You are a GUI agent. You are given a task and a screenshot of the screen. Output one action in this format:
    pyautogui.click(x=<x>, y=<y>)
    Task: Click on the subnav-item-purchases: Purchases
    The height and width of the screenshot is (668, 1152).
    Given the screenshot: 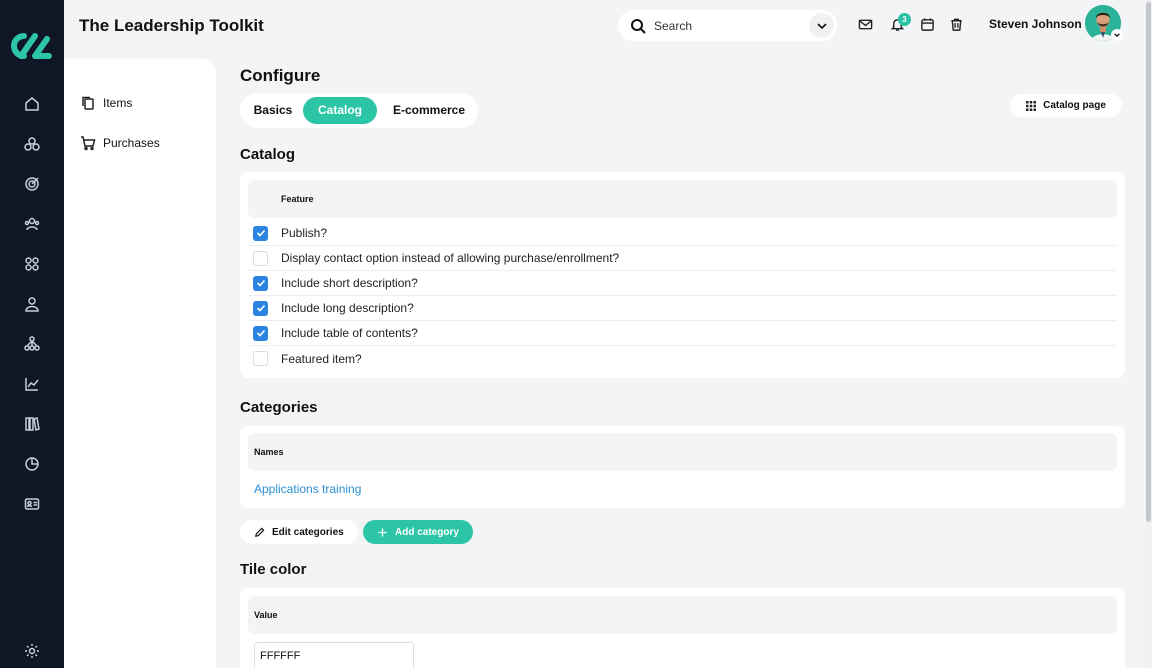 What is the action you would take?
    pyautogui.click(x=120, y=143)
    